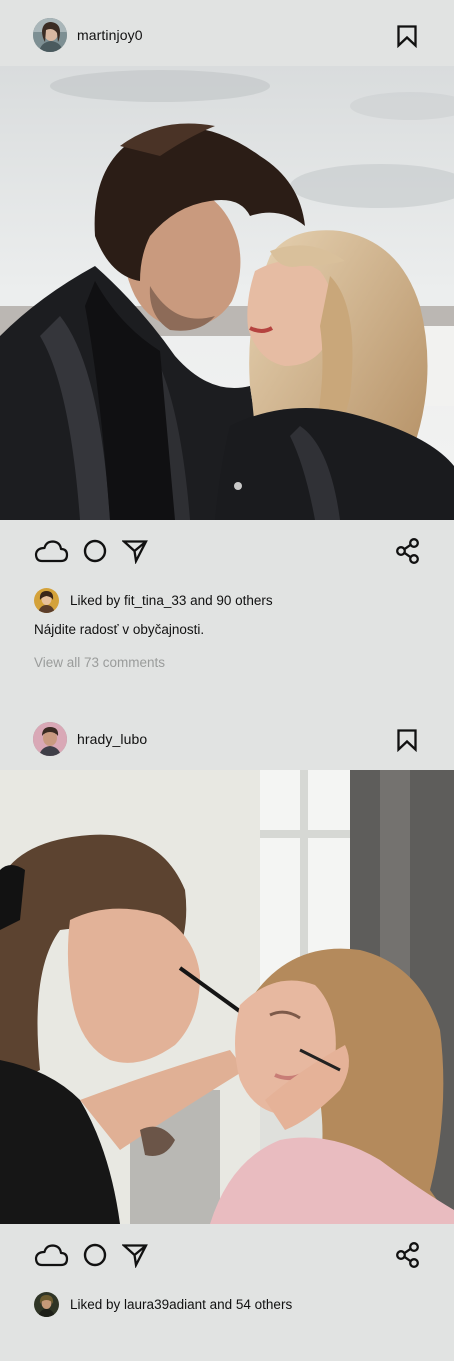 The width and height of the screenshot is (454, 1361). I want to click on username: hrady_lubo, so click(112, 739).